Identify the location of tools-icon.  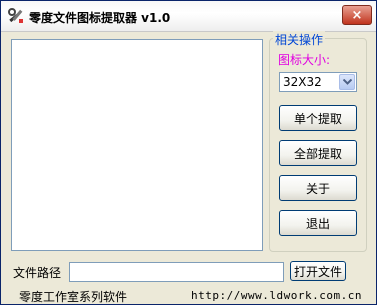
(16, 16).